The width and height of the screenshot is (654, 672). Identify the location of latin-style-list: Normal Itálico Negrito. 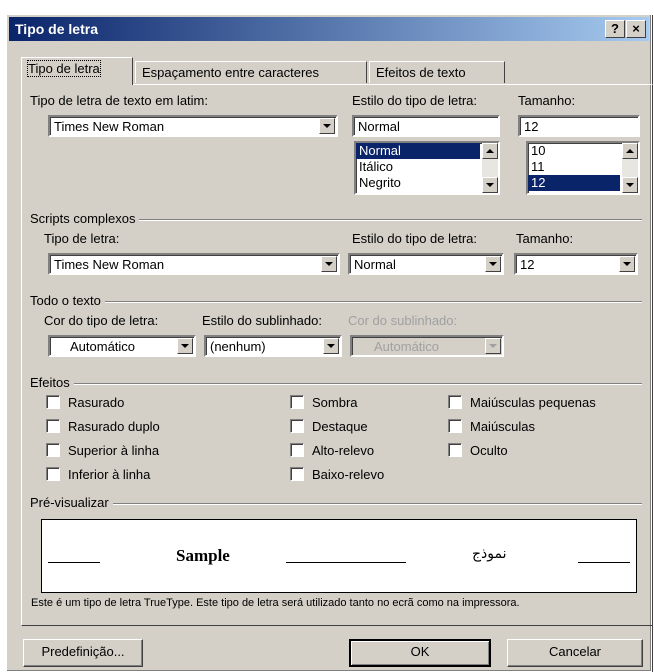
(427, 168).